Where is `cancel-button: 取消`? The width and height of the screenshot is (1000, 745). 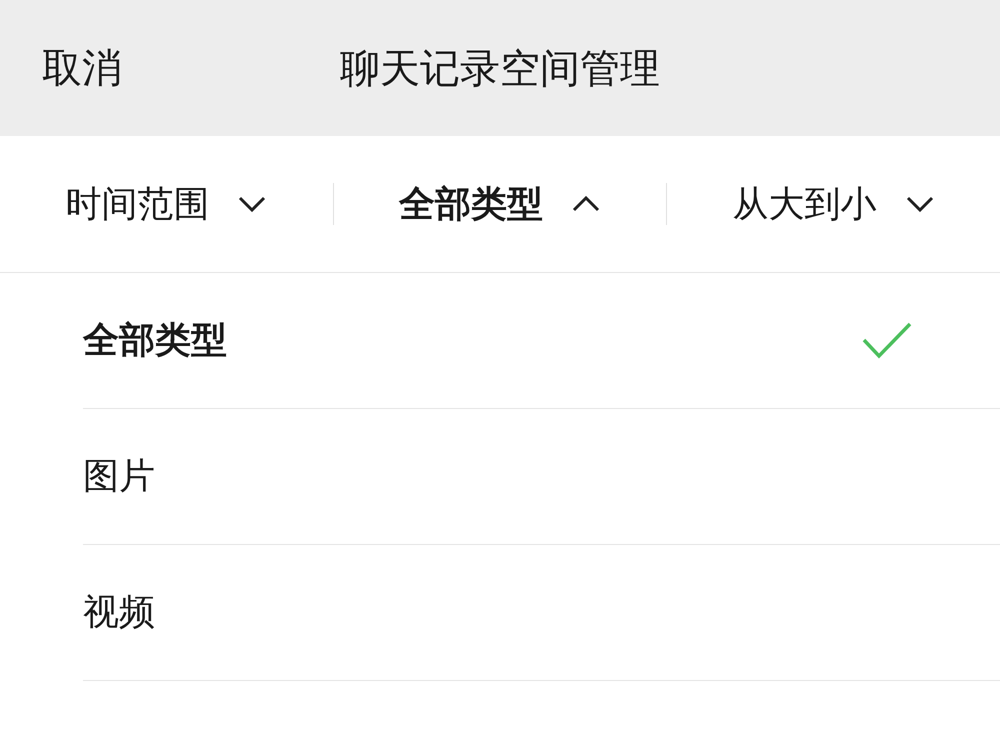
cancel-button: 取消 is located at coordinates (82, 68).